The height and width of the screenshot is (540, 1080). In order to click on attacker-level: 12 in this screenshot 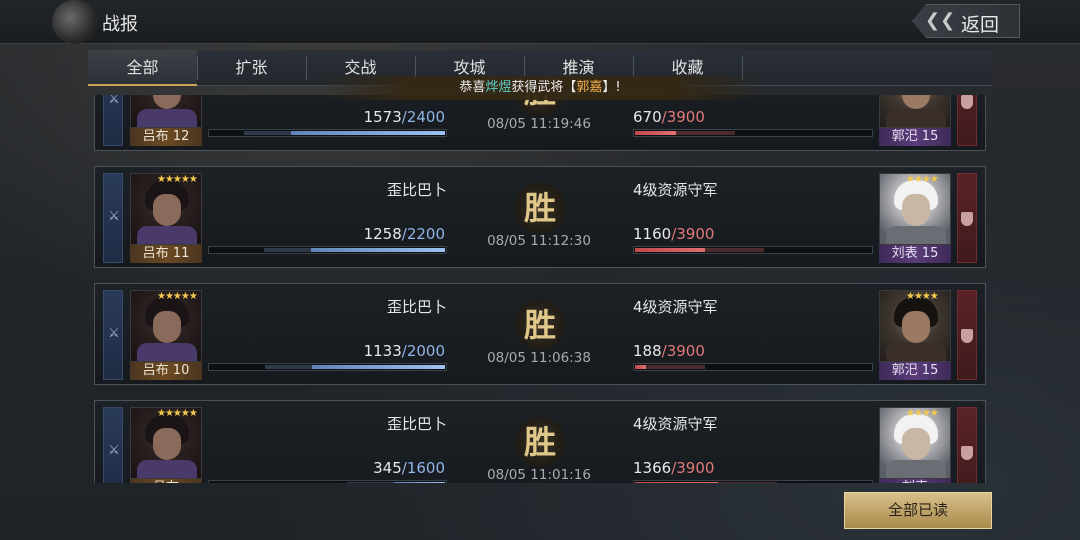, I will do `click(181, 136)`.